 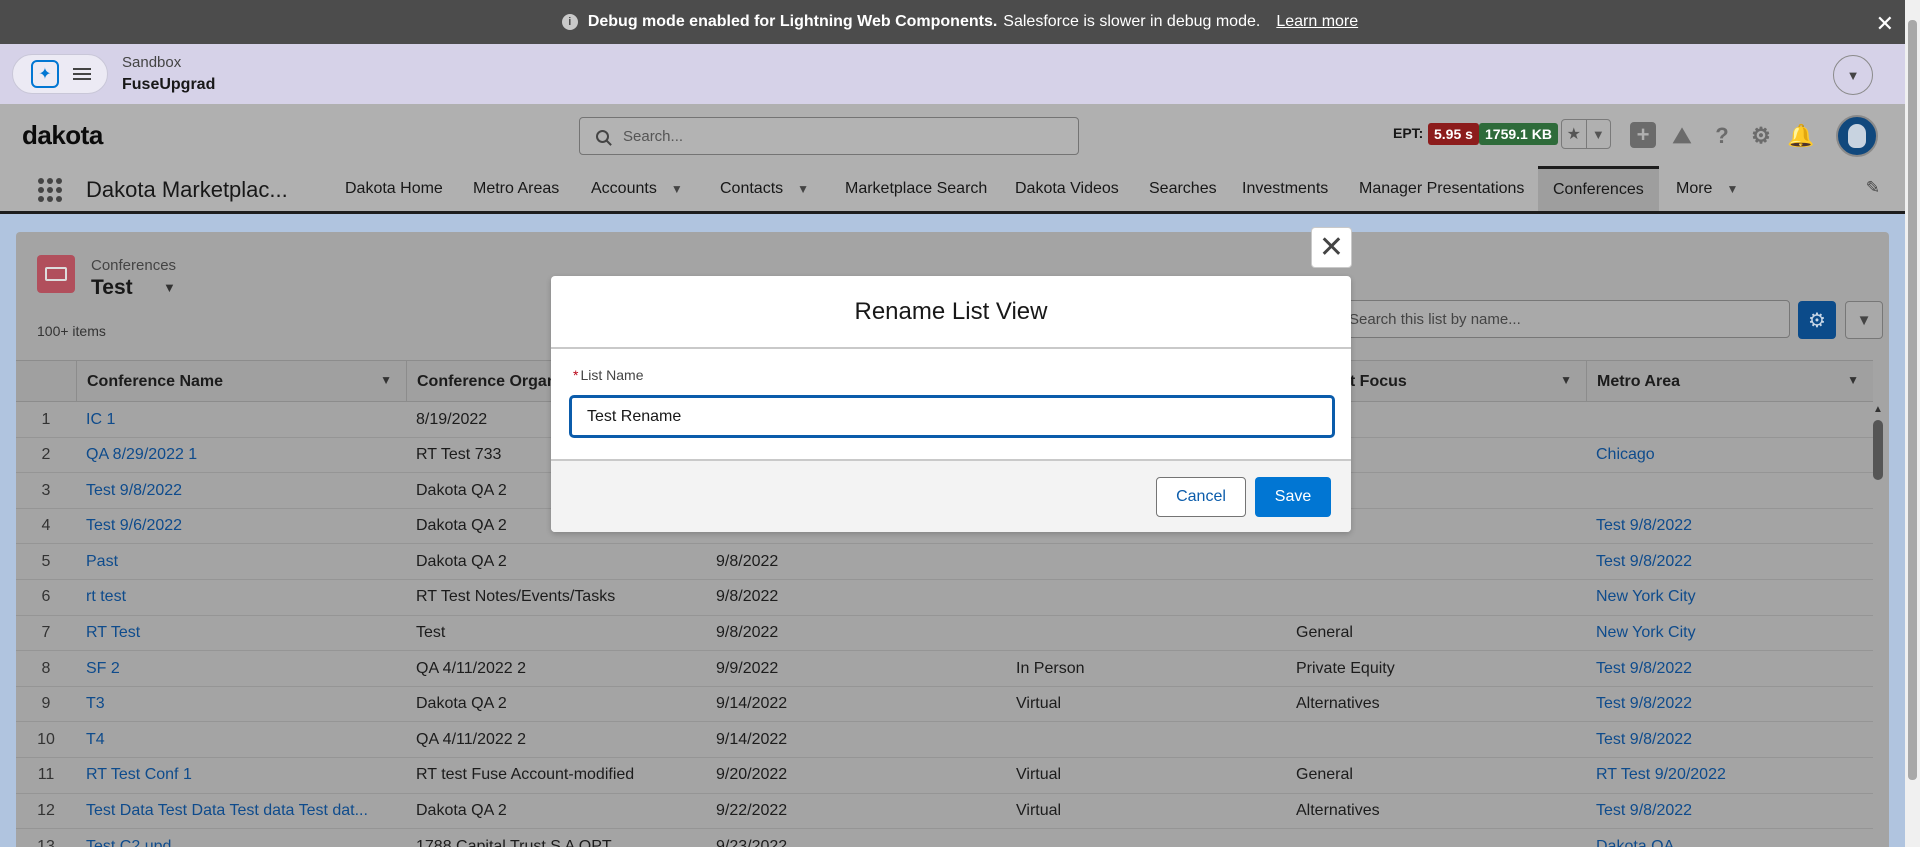 What do you see at coordinates (951, 312) in the screenshot?
I see `modal-title: Rename List View` at bounding box center [951, 312].